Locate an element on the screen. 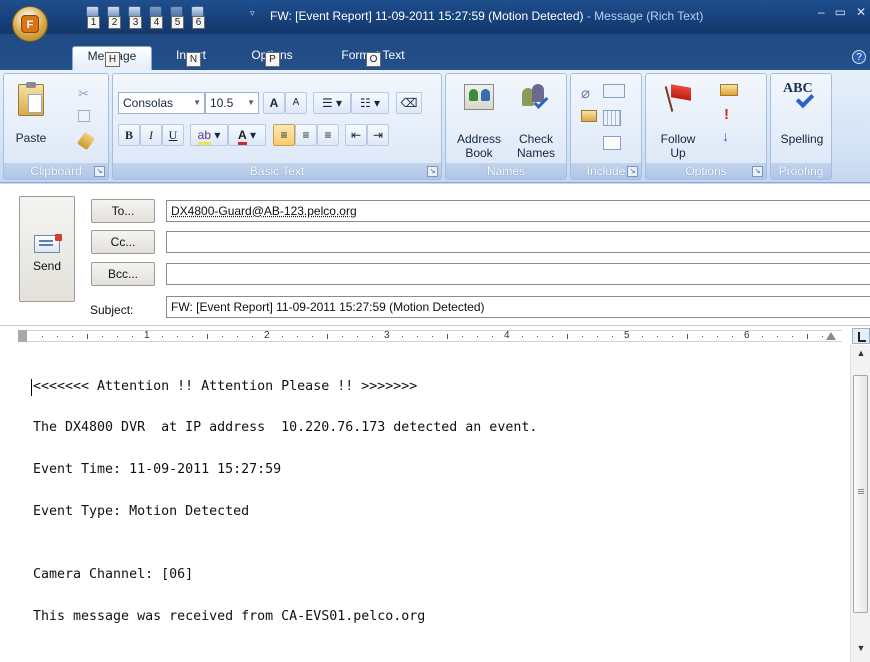 Image resolution: width=870 pixels, height=662 pixels. increase-indent-button: ⇥ is located at coordinates (378, 135).